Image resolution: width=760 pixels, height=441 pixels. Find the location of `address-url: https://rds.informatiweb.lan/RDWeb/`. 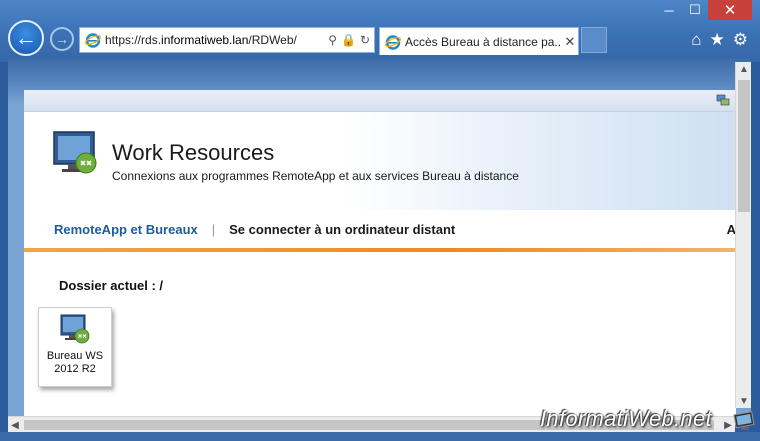

address-url: https://rds.informatiweb.lan/RDWeb/ is located at coordinates (216, 40).